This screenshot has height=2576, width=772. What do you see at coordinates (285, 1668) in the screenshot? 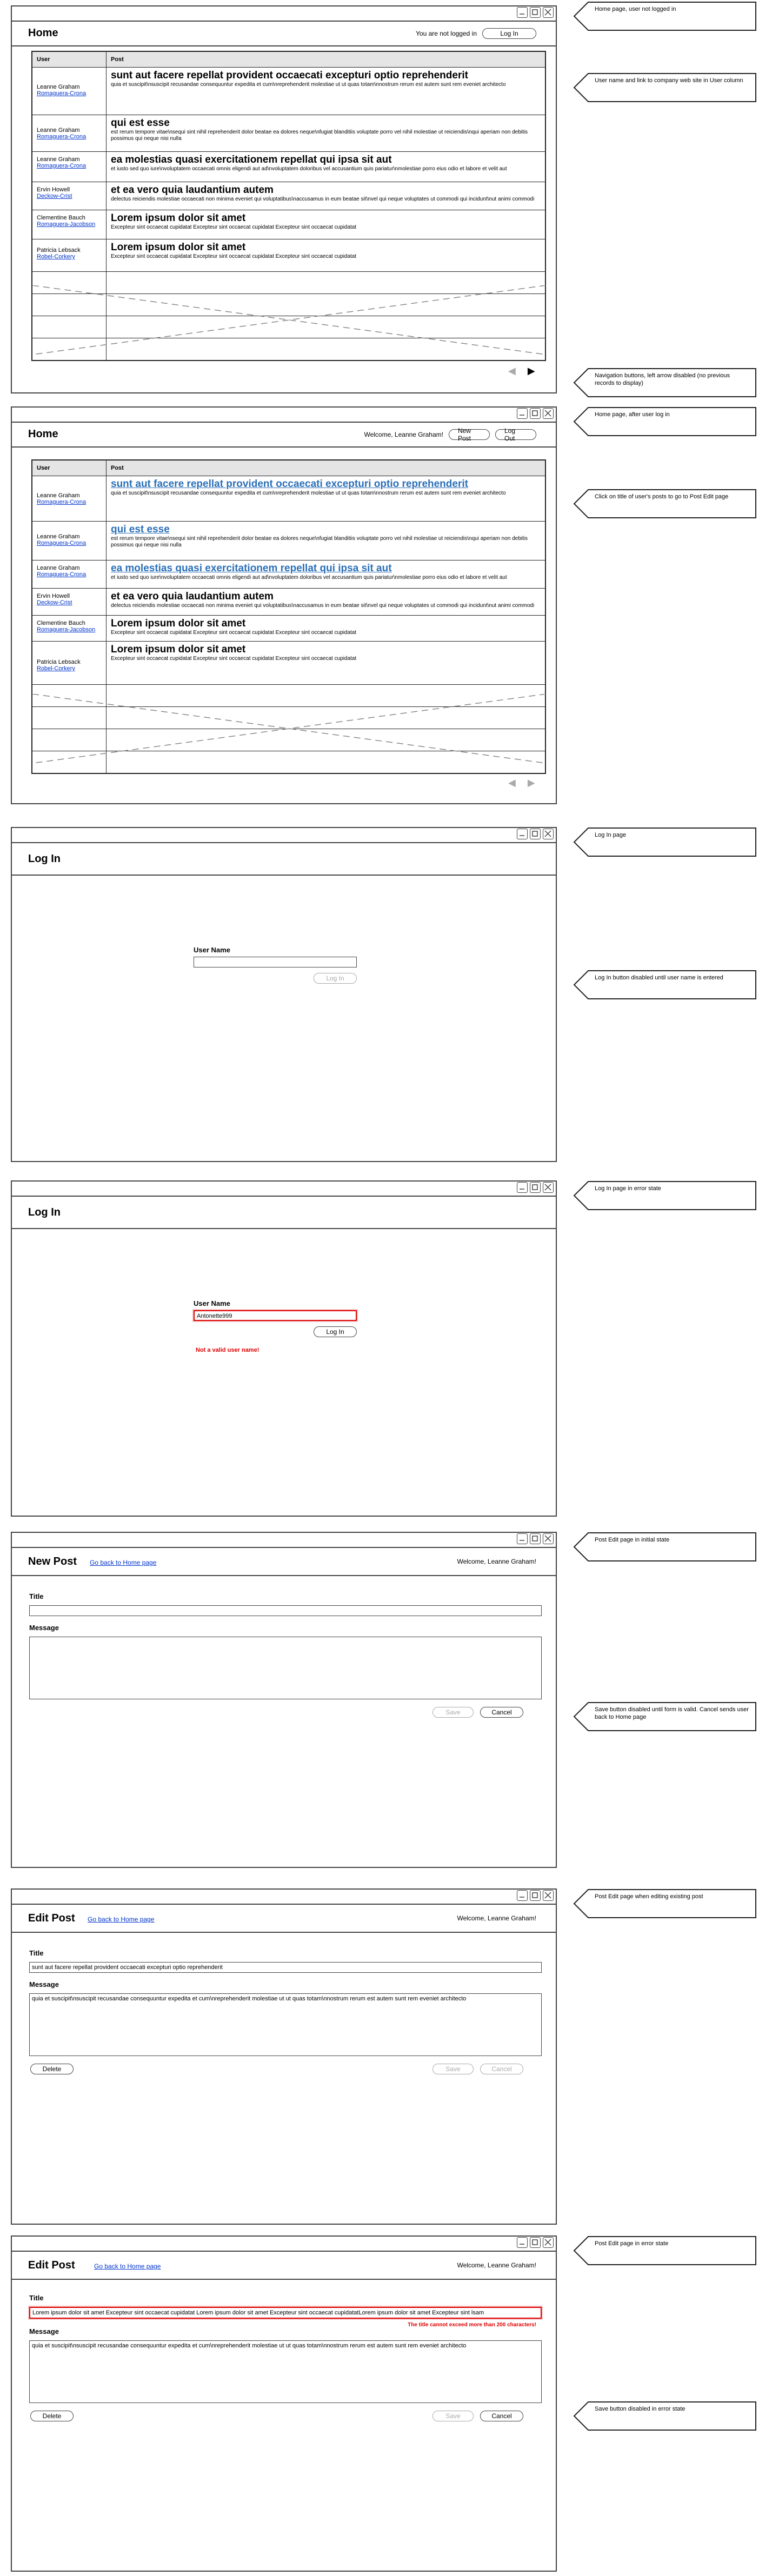
I see `message-textarea` at bounding box center [285, 1668].